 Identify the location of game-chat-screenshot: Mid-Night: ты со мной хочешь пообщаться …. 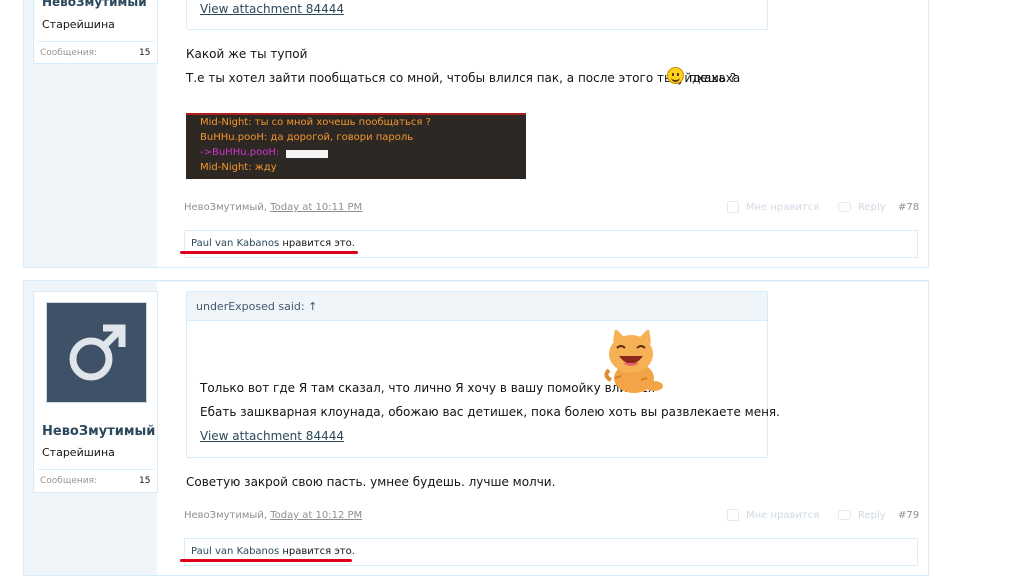
(356, 146).